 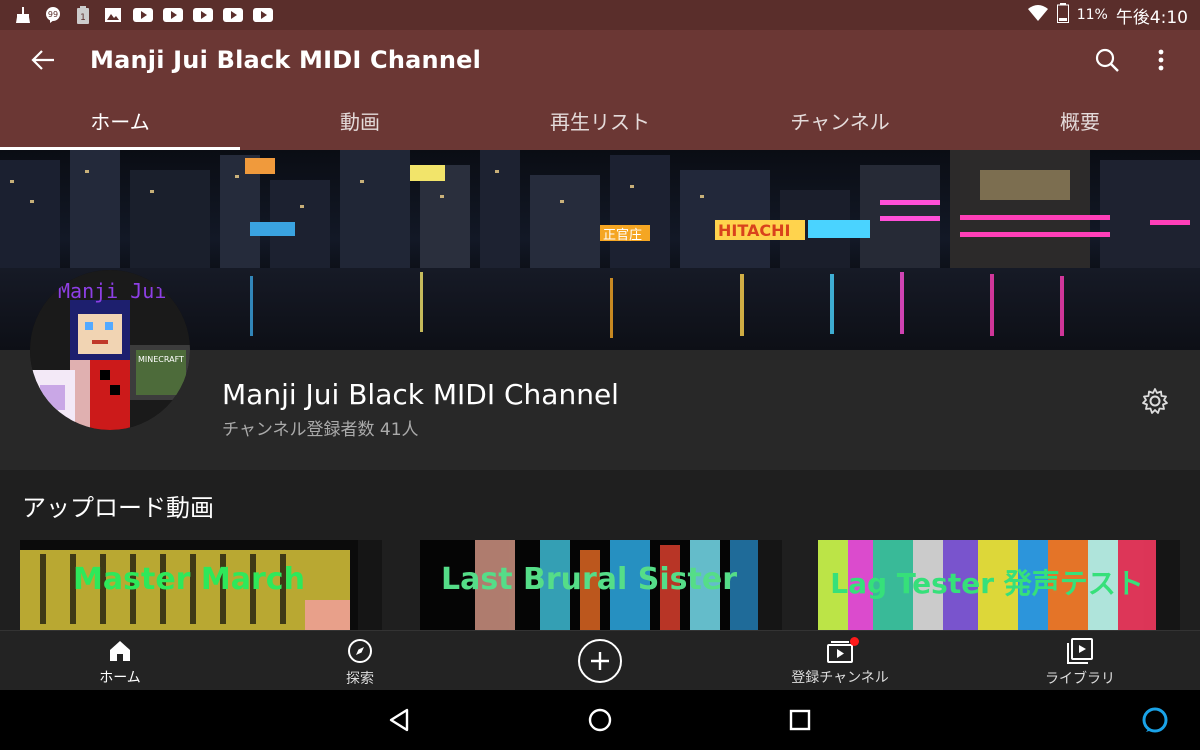 I want to click on bottom-navigation: ホーム 探索 登録チャンネル ライブラリ, so click(x=600, y=660).